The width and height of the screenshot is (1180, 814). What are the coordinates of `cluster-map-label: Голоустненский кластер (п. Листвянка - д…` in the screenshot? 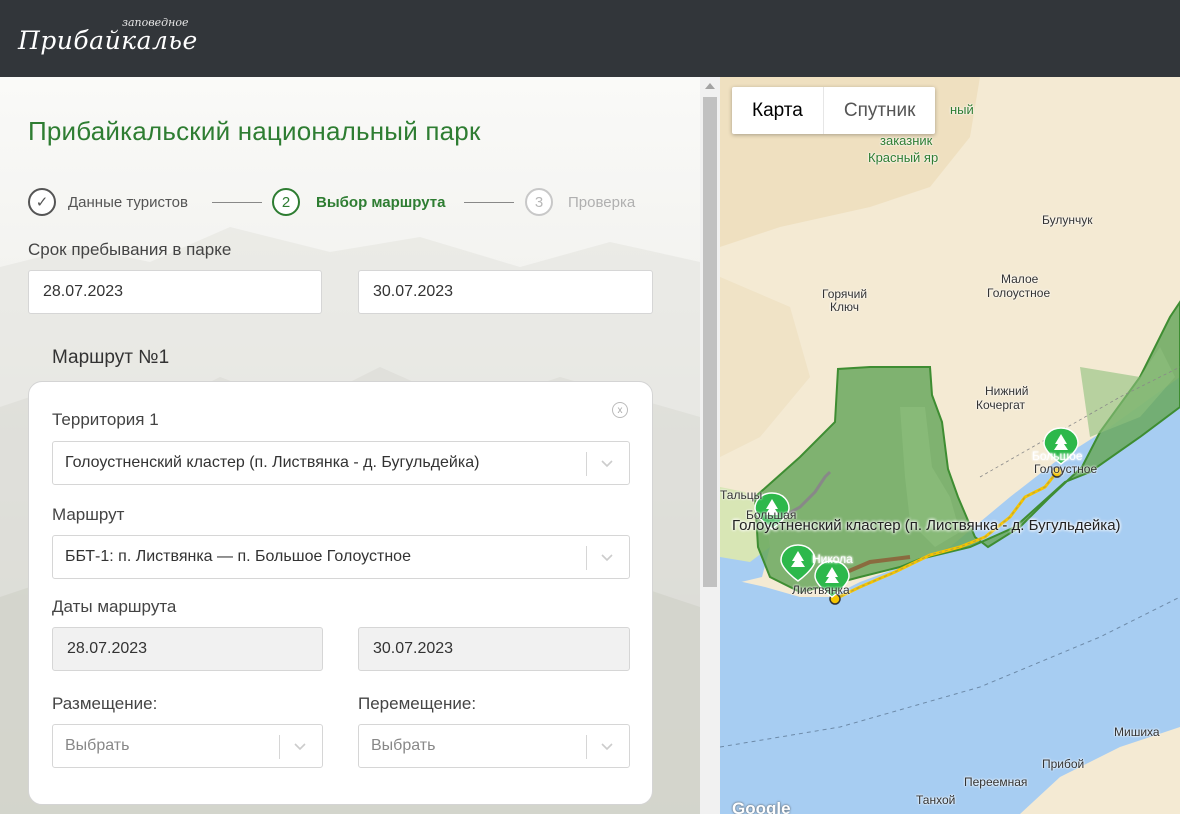 It's located at (926, 525).